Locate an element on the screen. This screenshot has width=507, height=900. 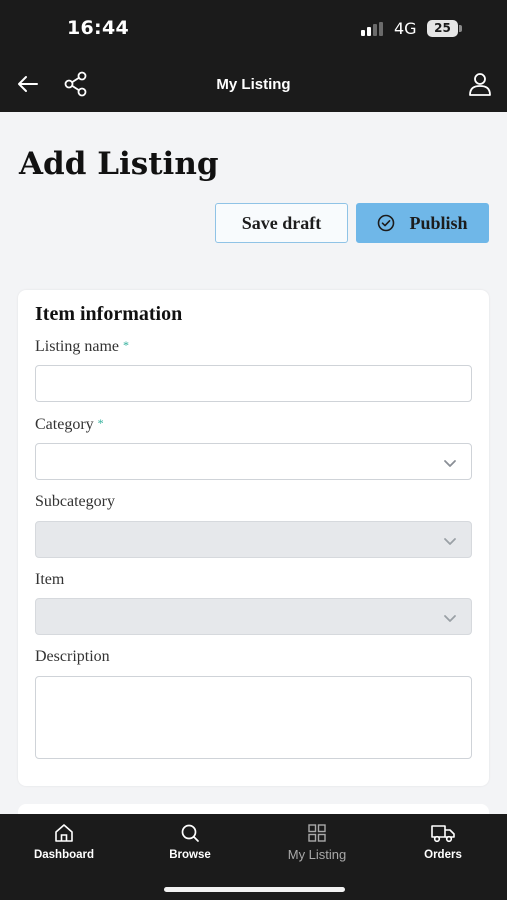
battery-tip is located at coordinates (460, 28).